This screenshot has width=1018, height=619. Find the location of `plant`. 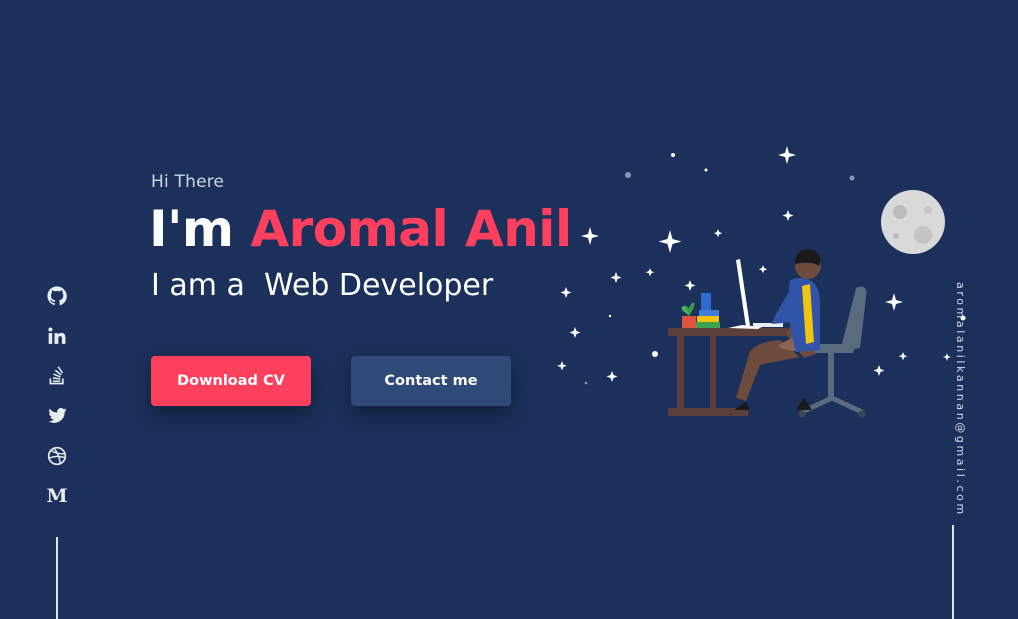

plant is located at coordinates (688, 315).